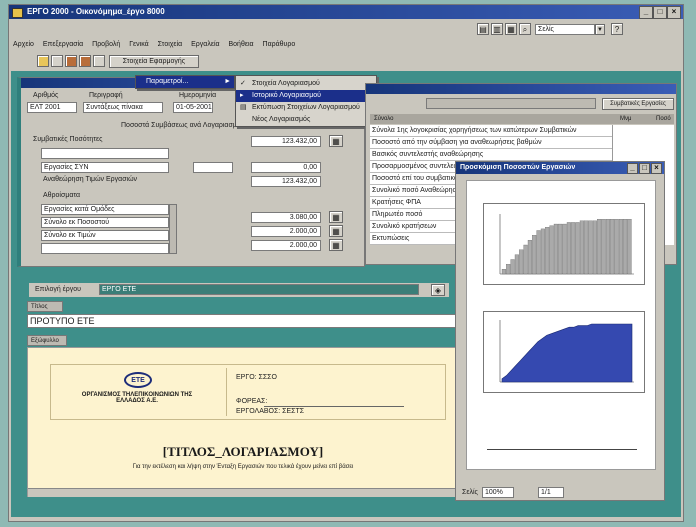 The width and height of the screenshot is (696, 527). I want to click on grid-filter-combo, so click(511, 103).